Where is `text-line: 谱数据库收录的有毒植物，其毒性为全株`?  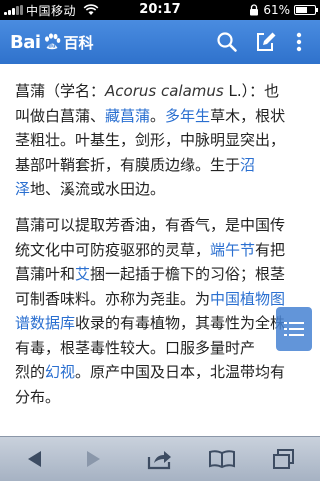
text-line: 谱数据库收录的有毒植物，其毒性为全株 is located at coordinates (160, 323).